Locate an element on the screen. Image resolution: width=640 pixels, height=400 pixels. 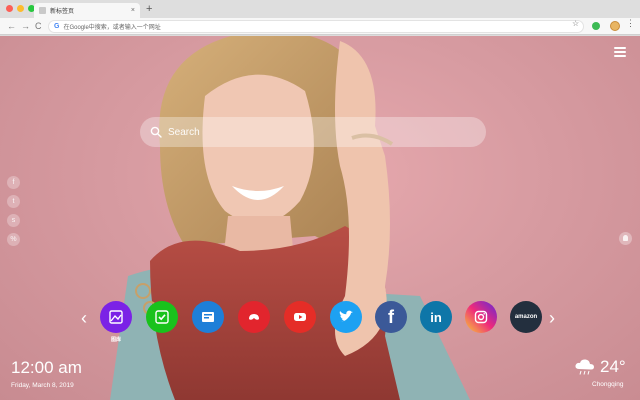
window-controls is located at coordinates (20, 8).